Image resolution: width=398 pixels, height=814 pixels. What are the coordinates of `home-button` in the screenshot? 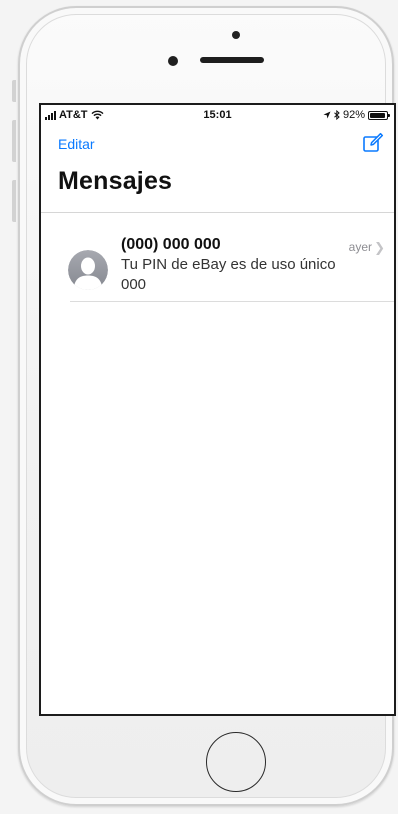 It's located at (236, 762).